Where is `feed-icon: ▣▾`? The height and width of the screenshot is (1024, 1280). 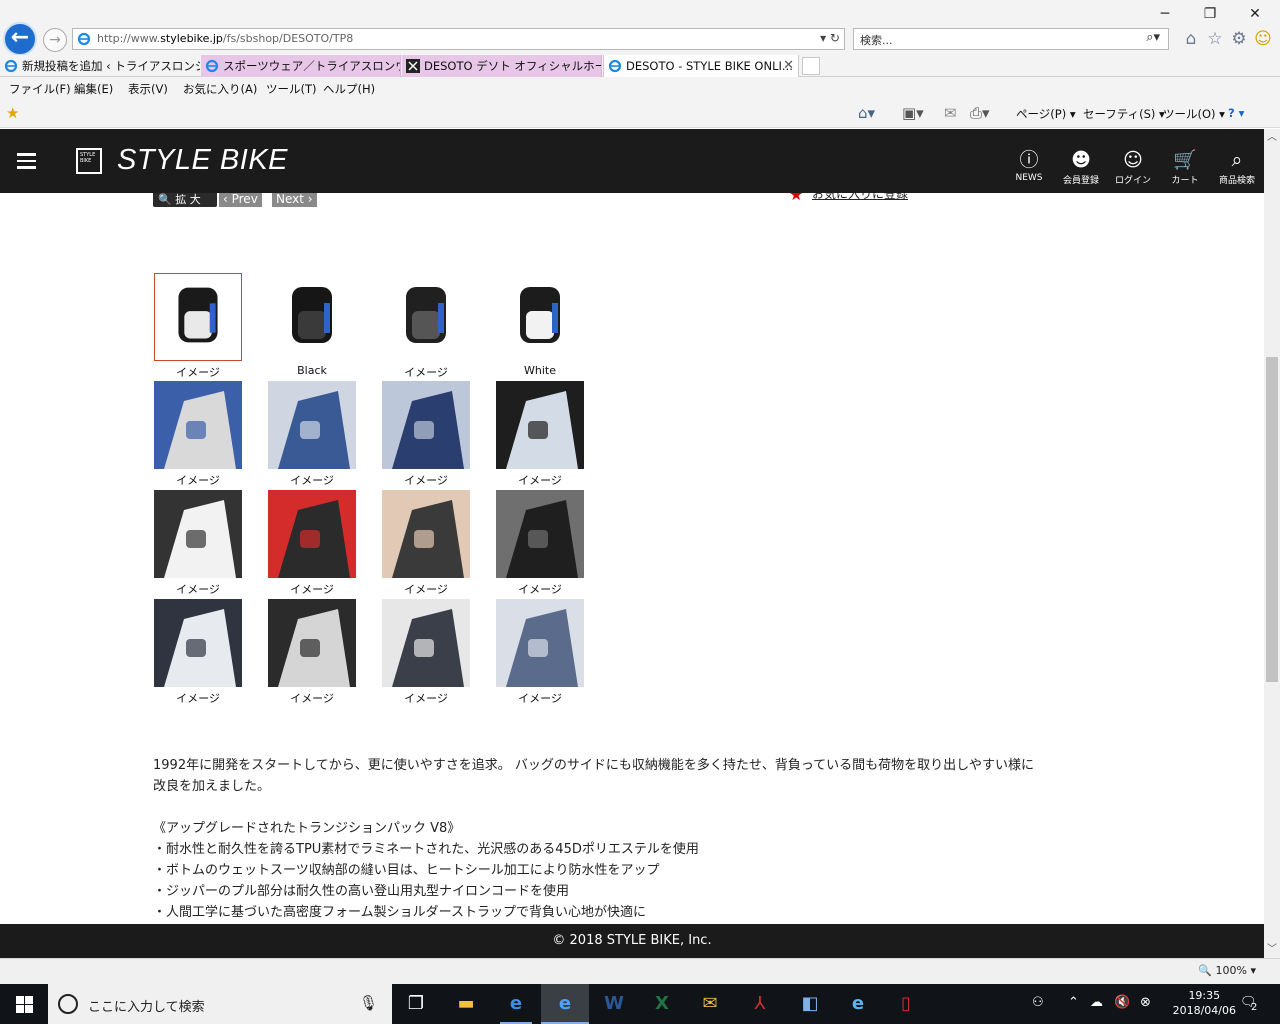
feed-icon: ▣▾ is located at coordinates (913, 113).